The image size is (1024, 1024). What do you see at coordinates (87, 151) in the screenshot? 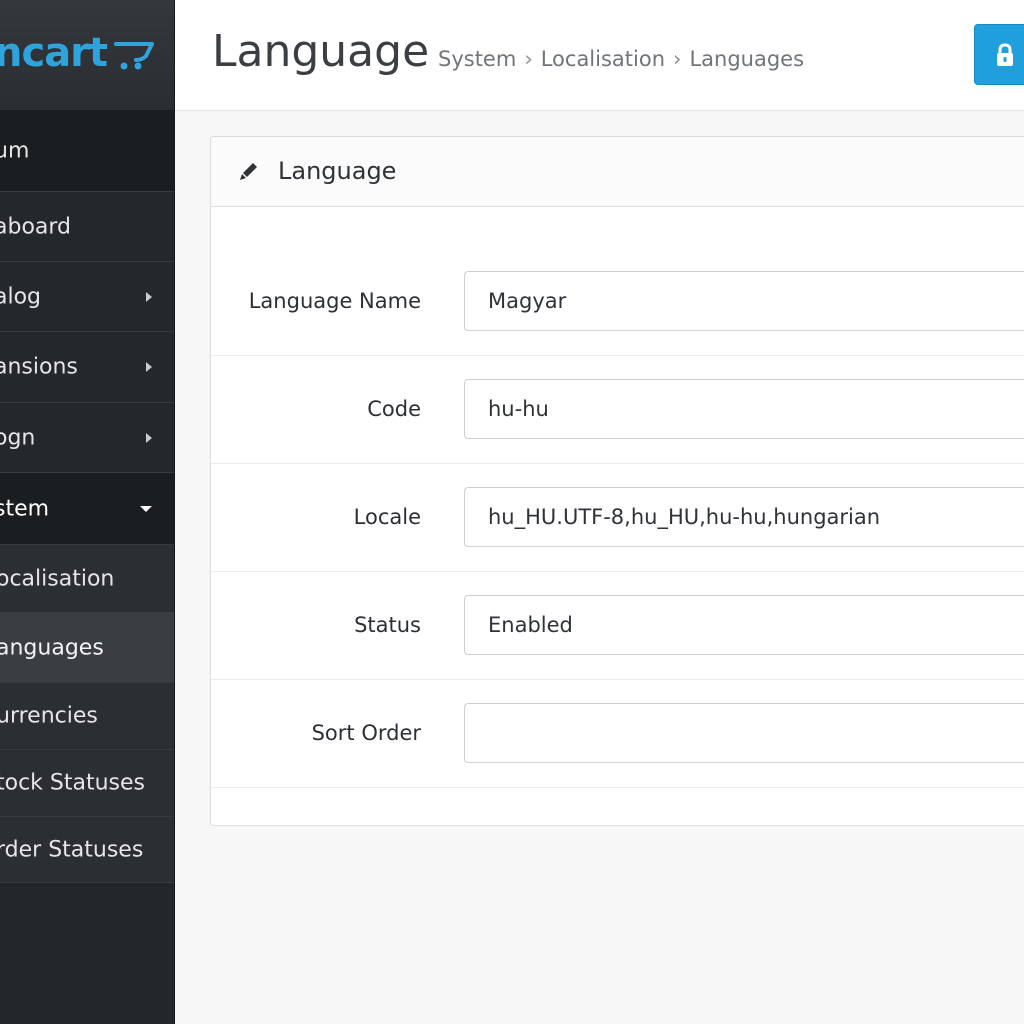
I see `sidebar-item-forum: um` at bounding box center [87, 151].